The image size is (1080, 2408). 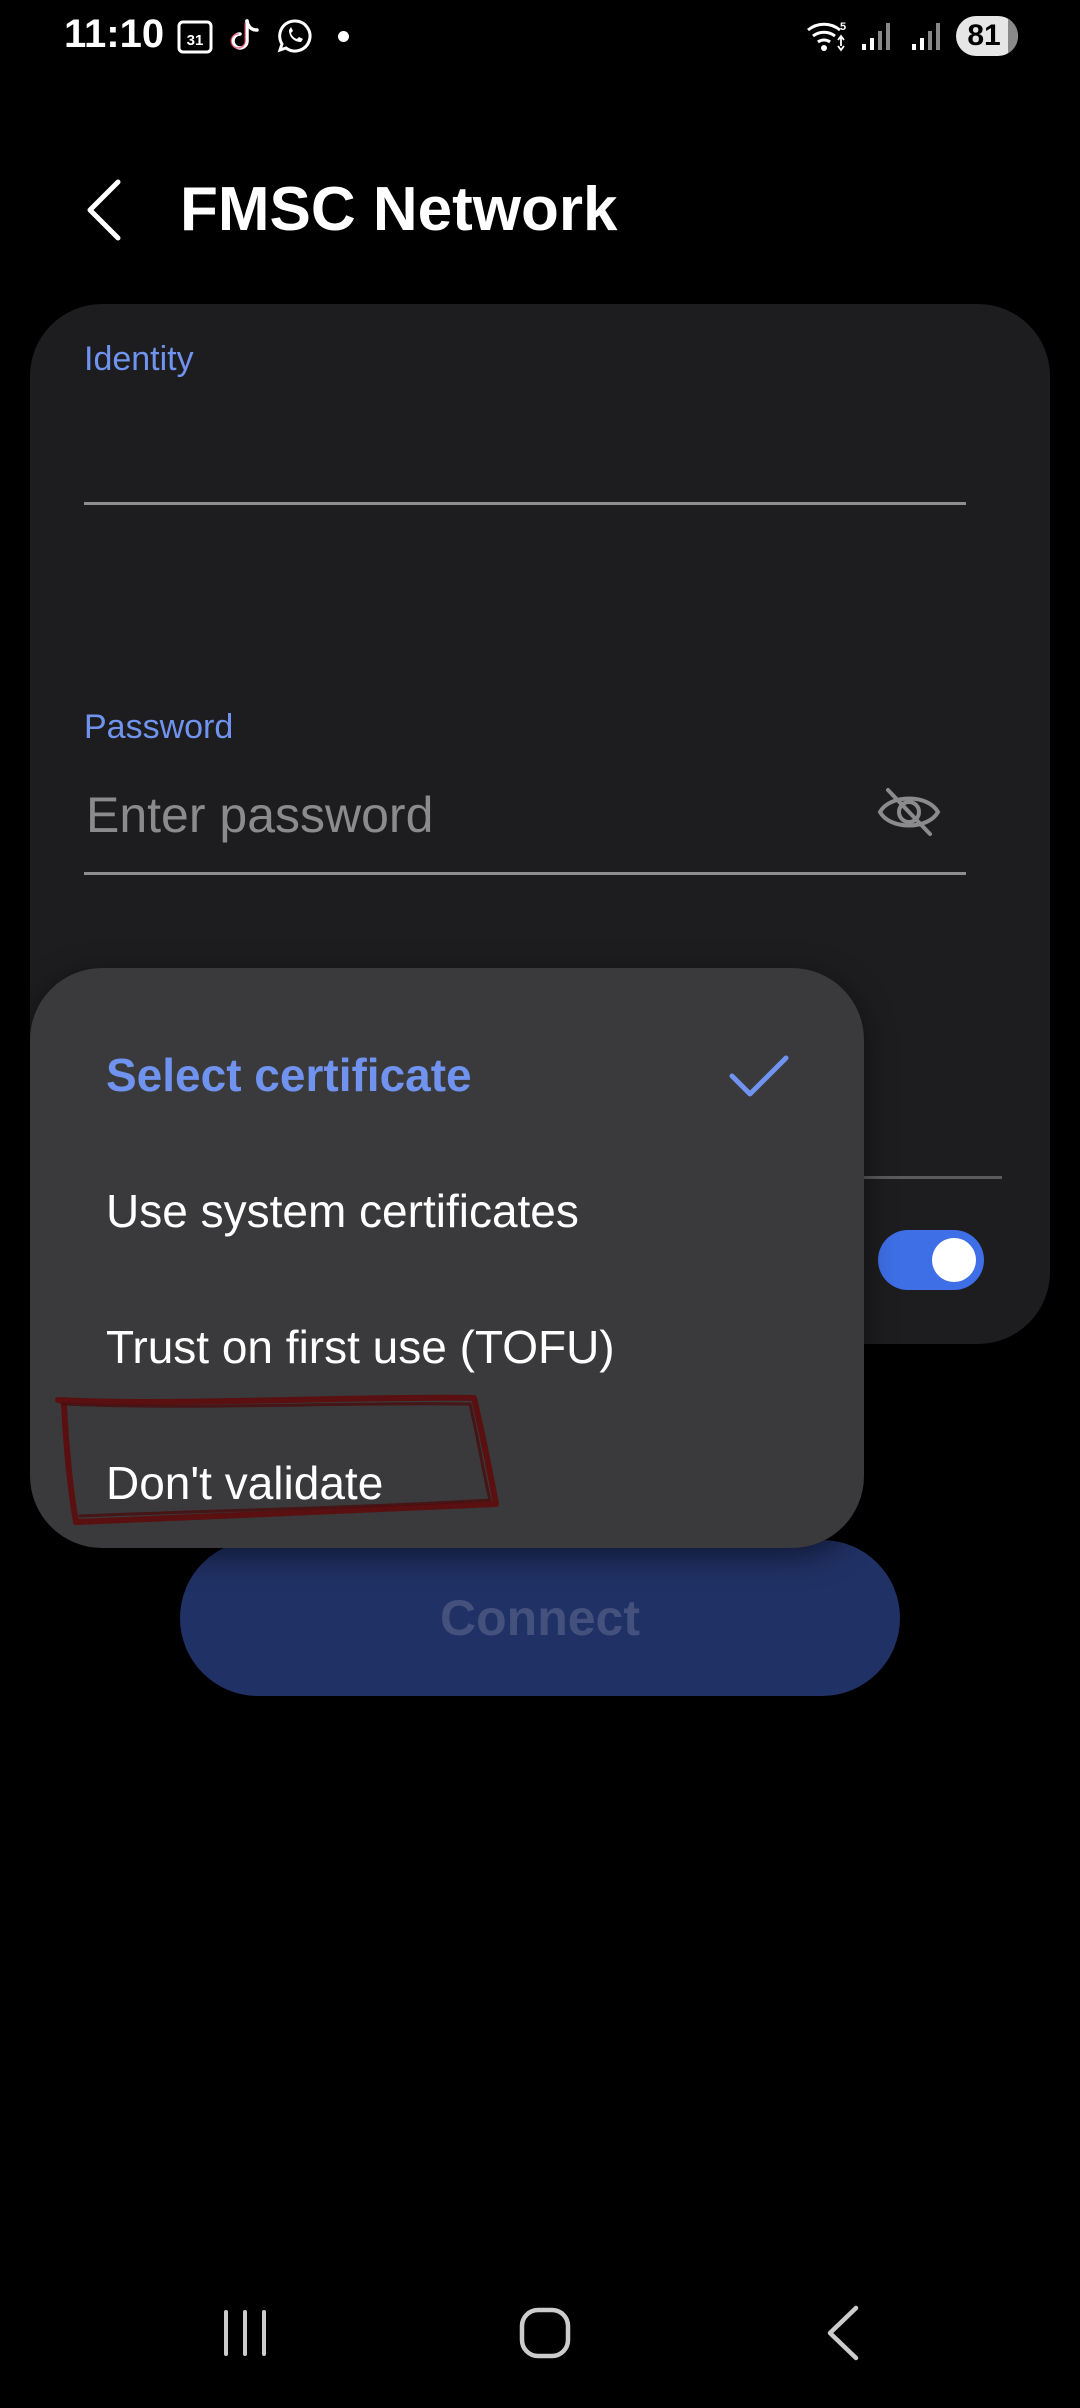 What do you see at coordinates (759, 1076) in the screenshot?
I see `checkmark-icon` at bounding box center [759, 1076].